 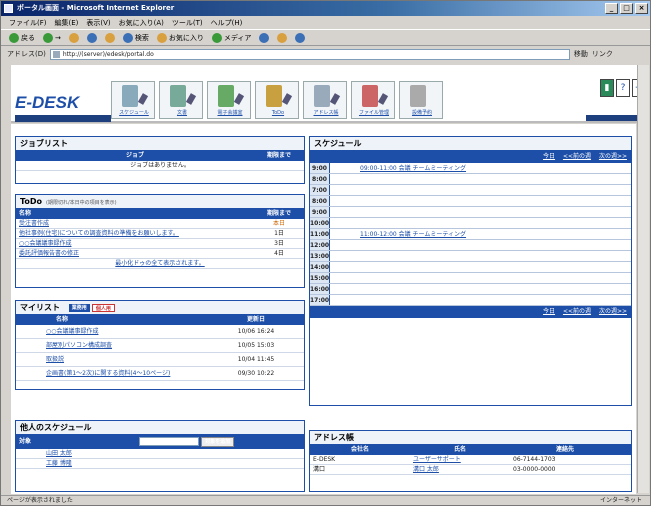 I want to click on refresh-button, so click(x=92, y=37).